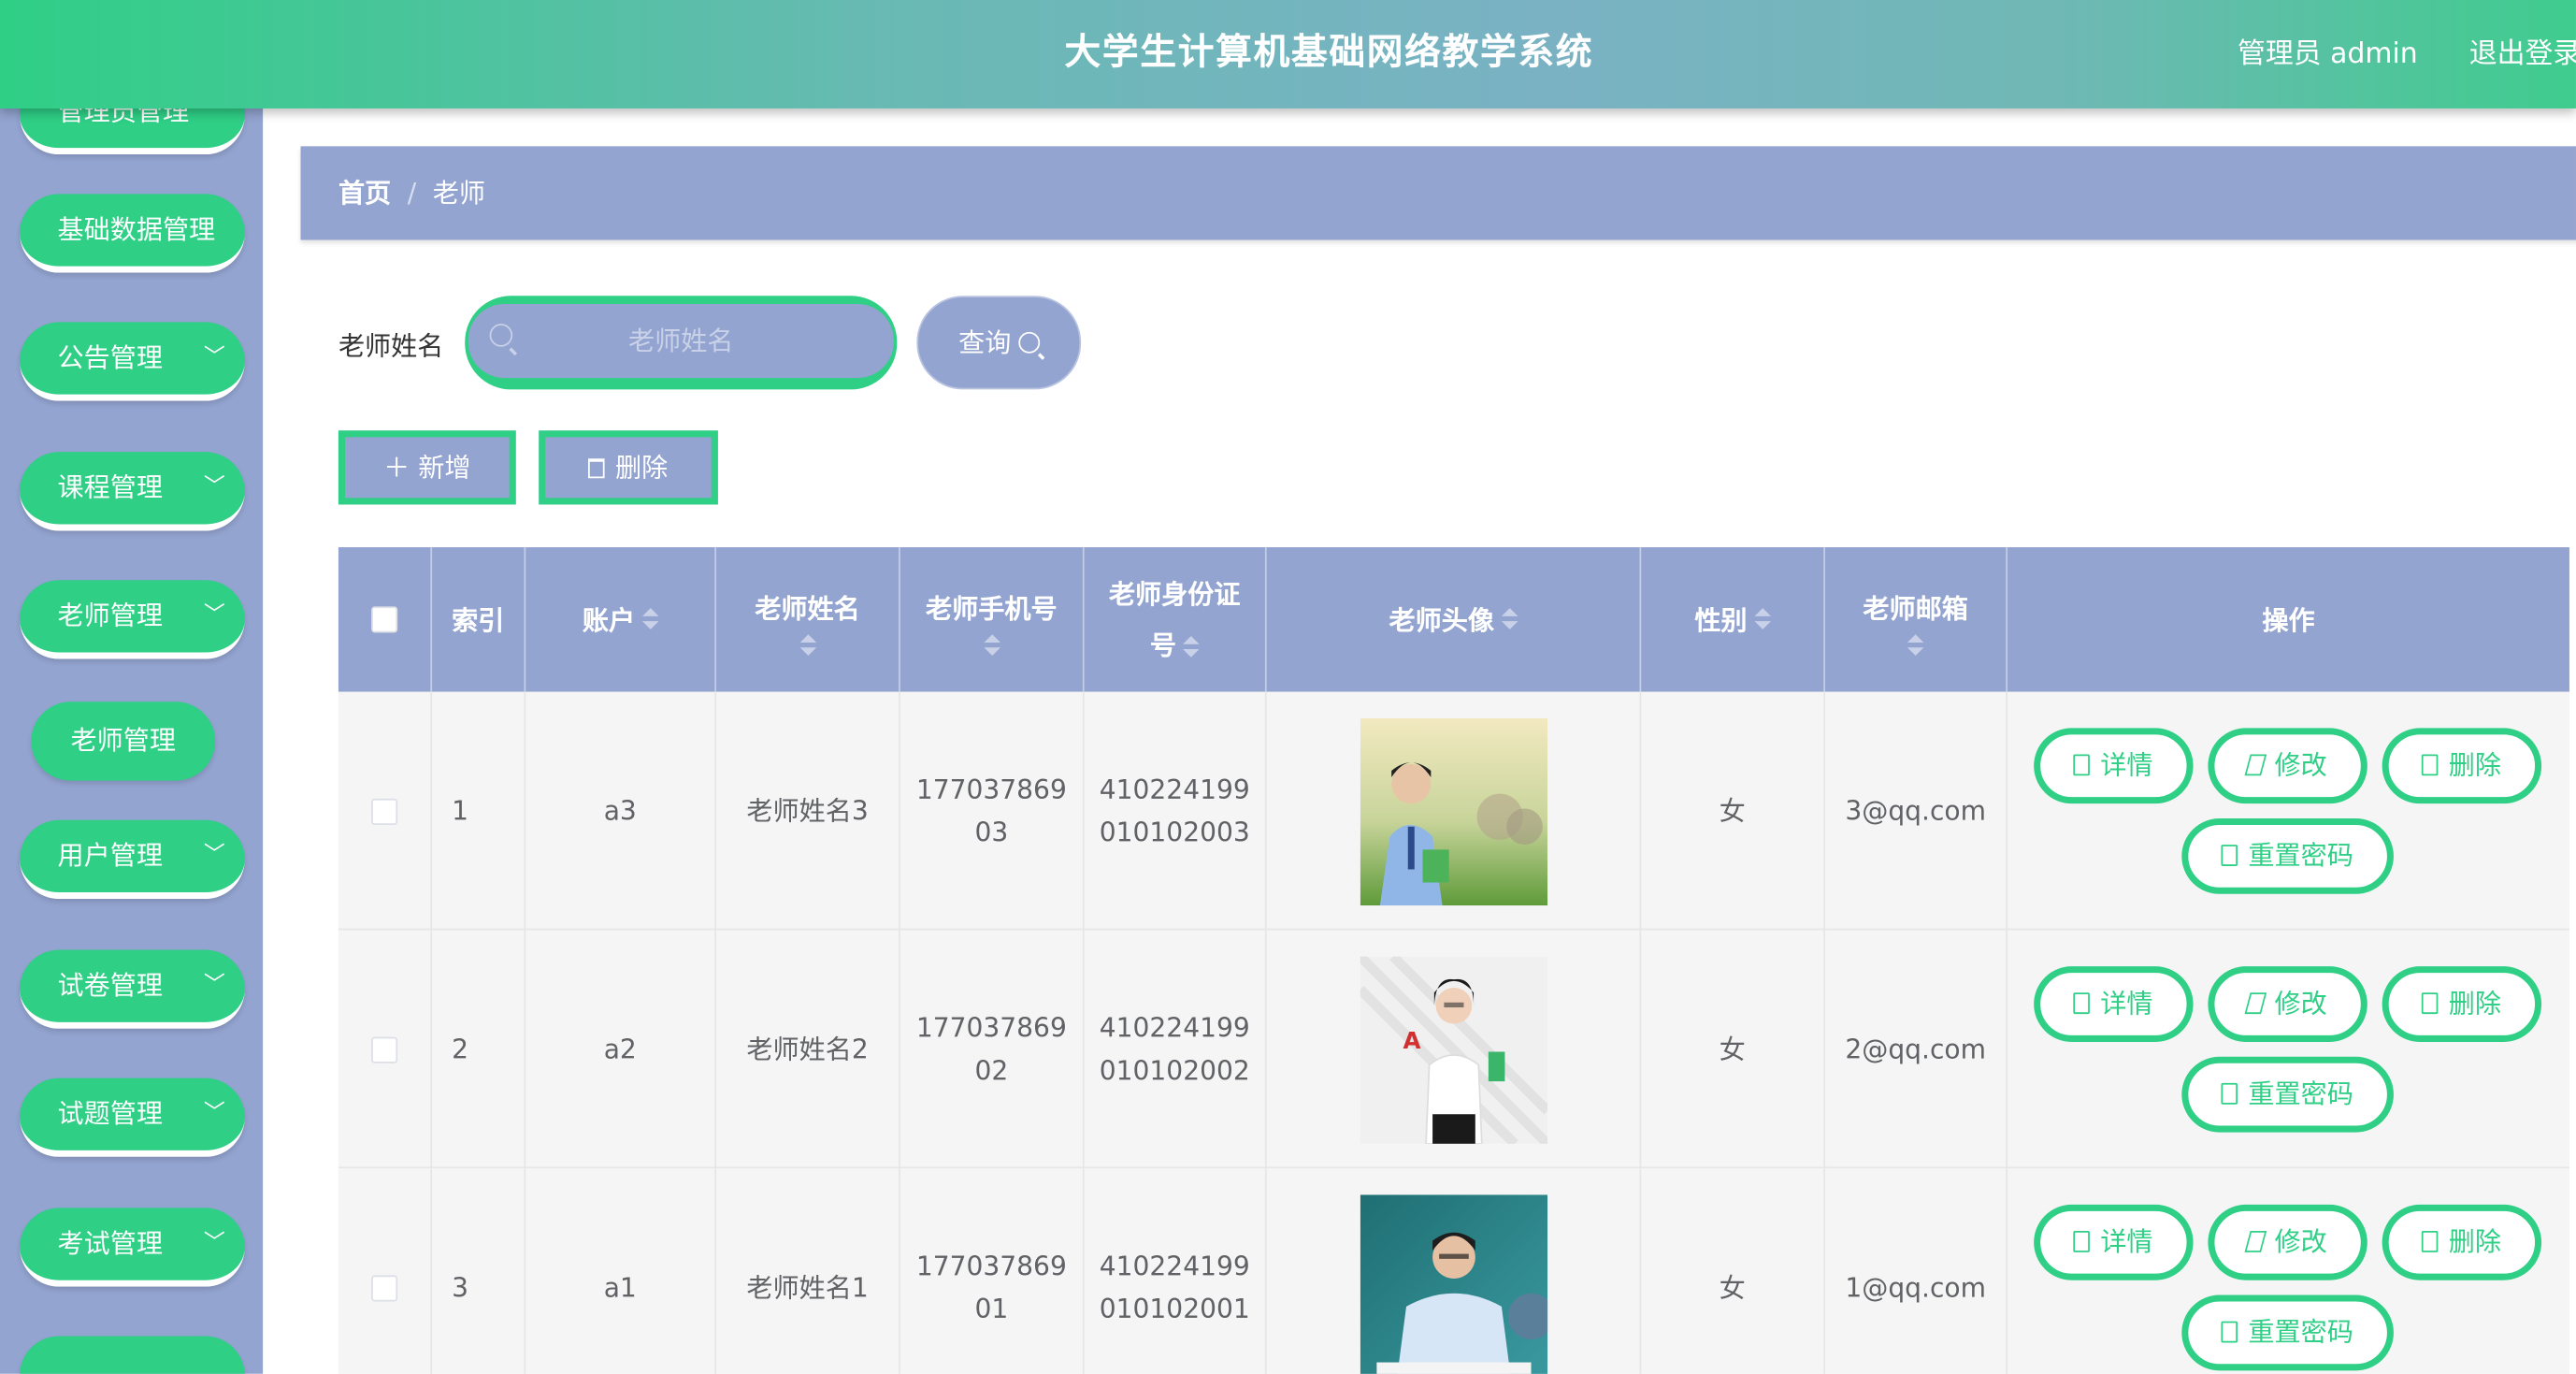 The width and height of the screenshot is (2576, 1374). Describe the element at coordinates (993, 1271) in the screenshot. I see `teacher-phone-cell: 177037869 01` at that location.